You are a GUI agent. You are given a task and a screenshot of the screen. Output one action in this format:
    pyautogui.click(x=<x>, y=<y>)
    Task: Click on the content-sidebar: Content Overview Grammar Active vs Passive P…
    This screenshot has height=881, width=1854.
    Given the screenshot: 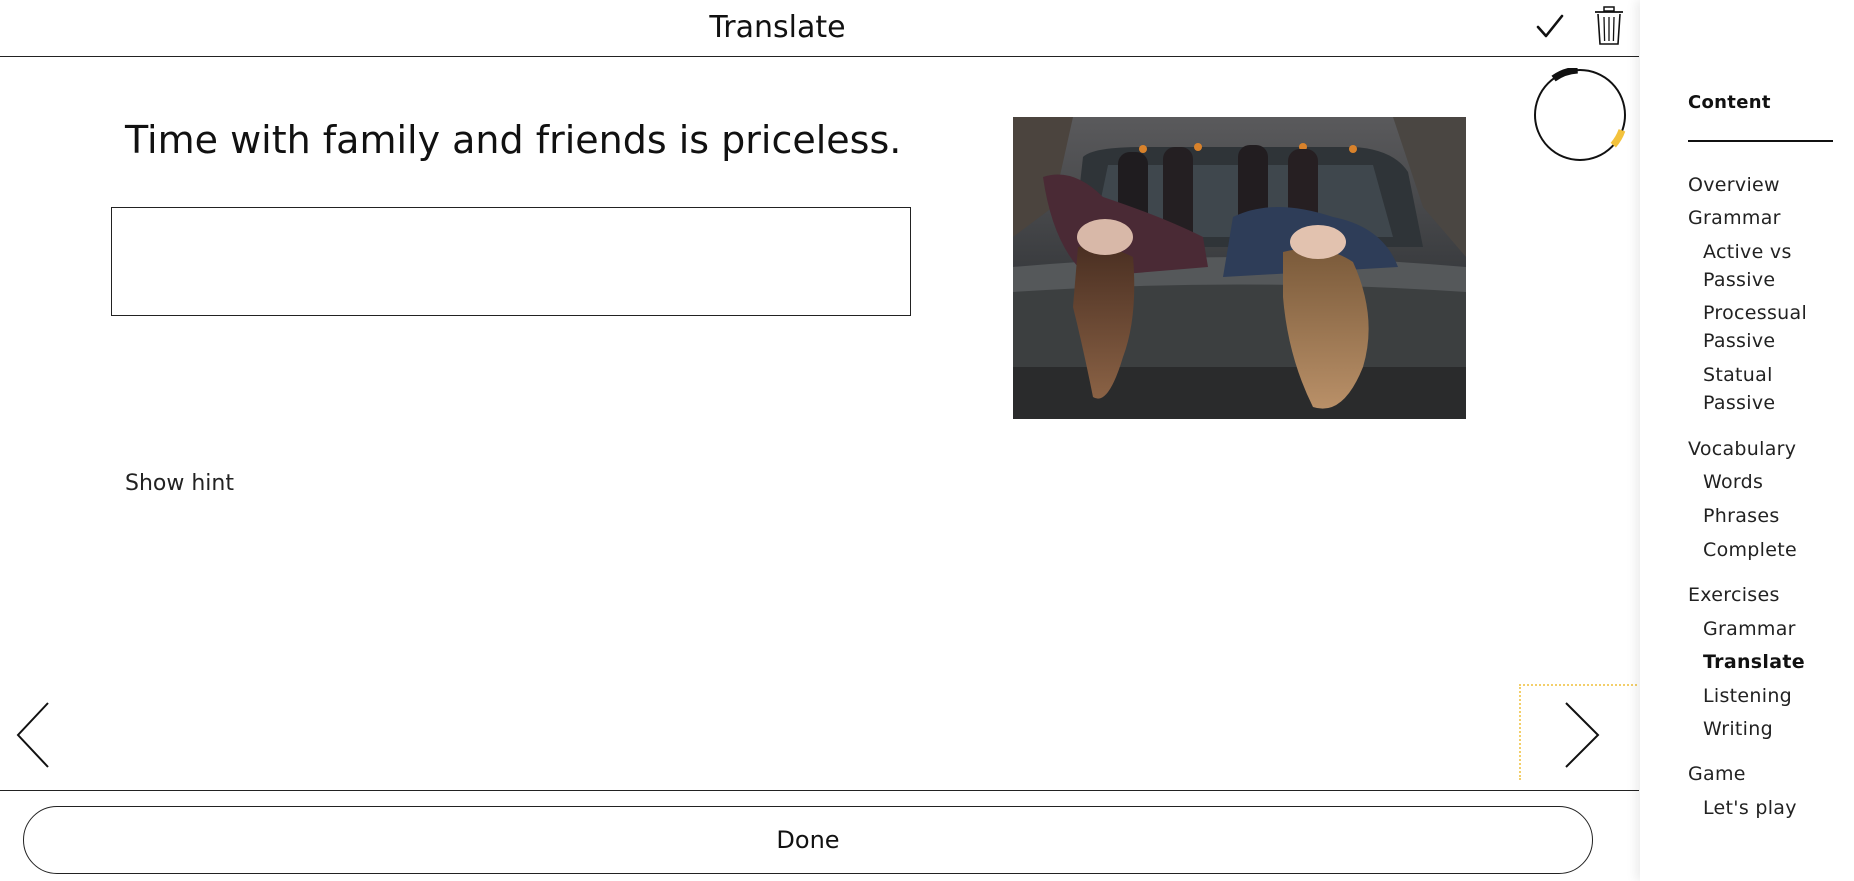 What is the action you would take?
    pyautogui.click(x=1747, y=440)
    